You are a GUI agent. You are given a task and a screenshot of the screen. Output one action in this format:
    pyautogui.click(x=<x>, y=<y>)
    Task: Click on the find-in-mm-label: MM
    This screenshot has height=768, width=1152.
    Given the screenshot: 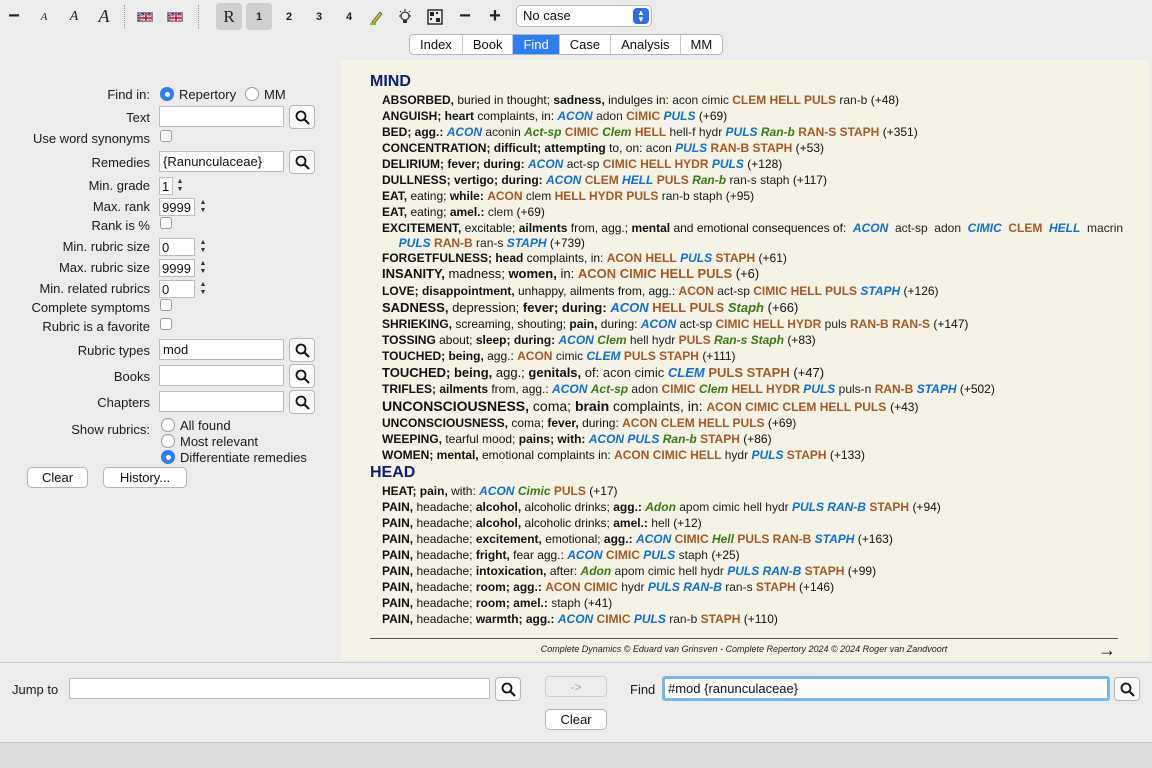 What is the action you would take?
    pyautogui.click(x=275, y=94)
    